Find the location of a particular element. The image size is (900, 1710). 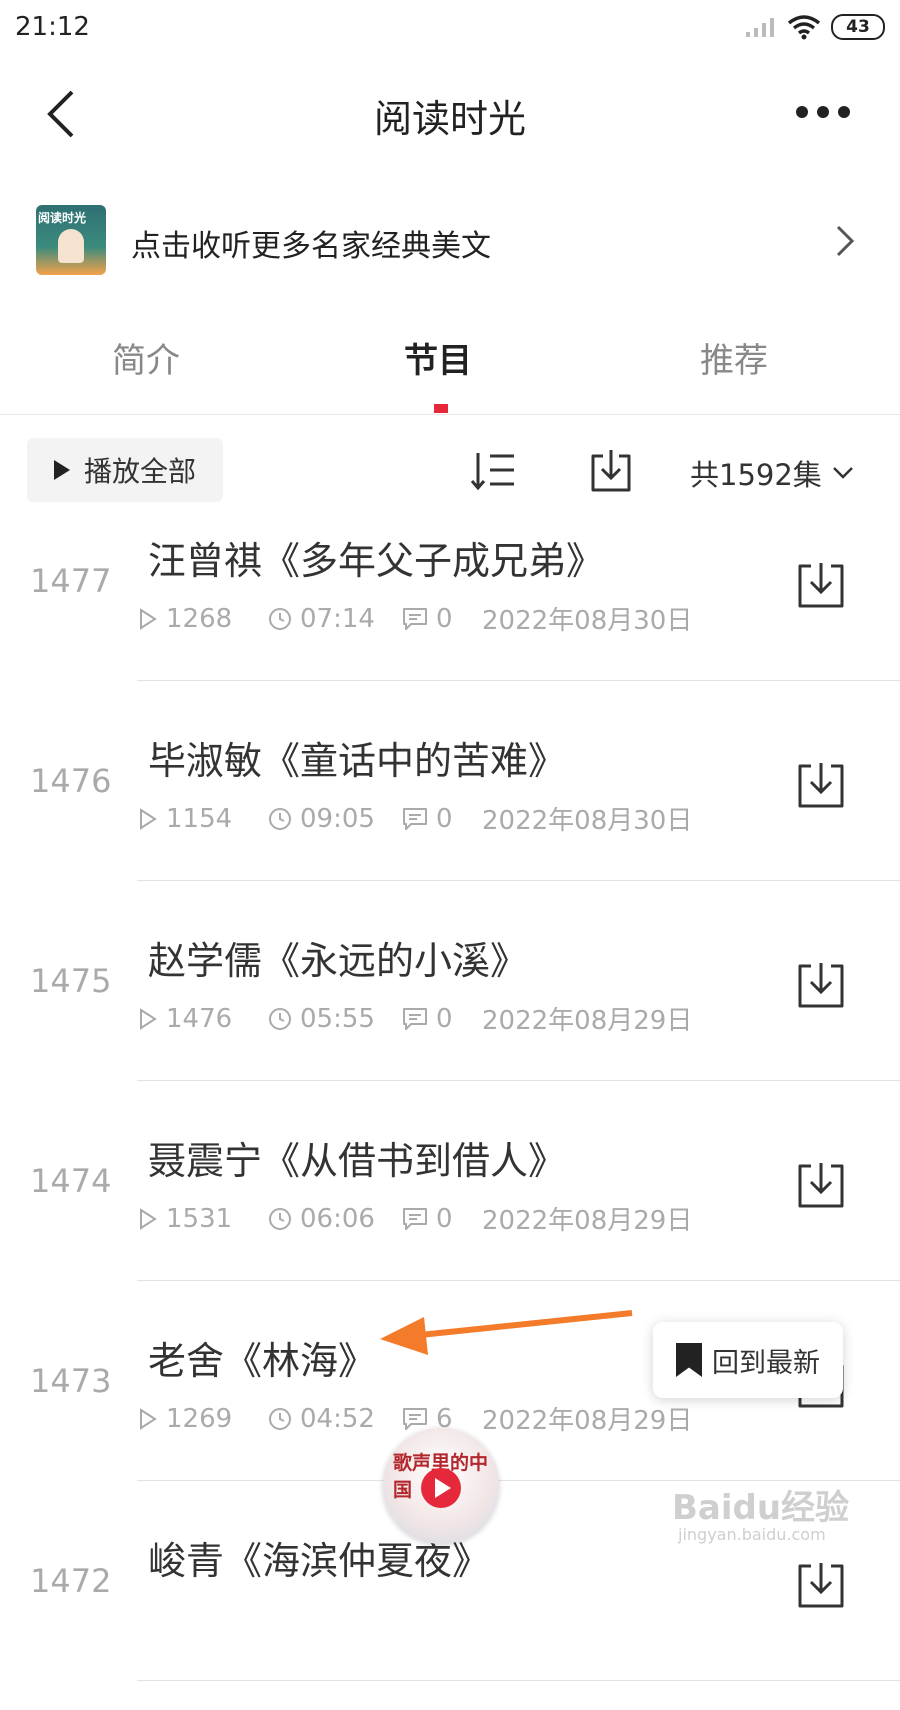

tab-programs: 节目 is located at coordinates (438, 357).